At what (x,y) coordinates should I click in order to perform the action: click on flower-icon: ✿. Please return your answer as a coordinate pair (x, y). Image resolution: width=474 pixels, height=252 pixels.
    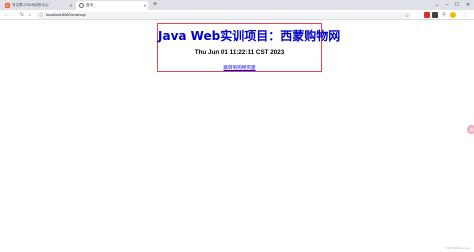
    Looking at the image, I should click on (471, 129).